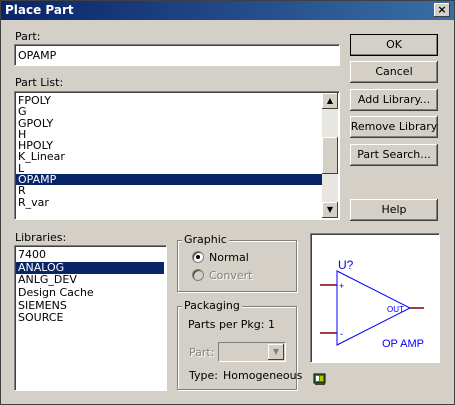 The width and height of the screenshot is (455, 405). What do you see at coordinates (226, 324) in the screenshot?
I see `parts-per-pkg-label: Parts per Pkg:` at bounding box center [226, 324].